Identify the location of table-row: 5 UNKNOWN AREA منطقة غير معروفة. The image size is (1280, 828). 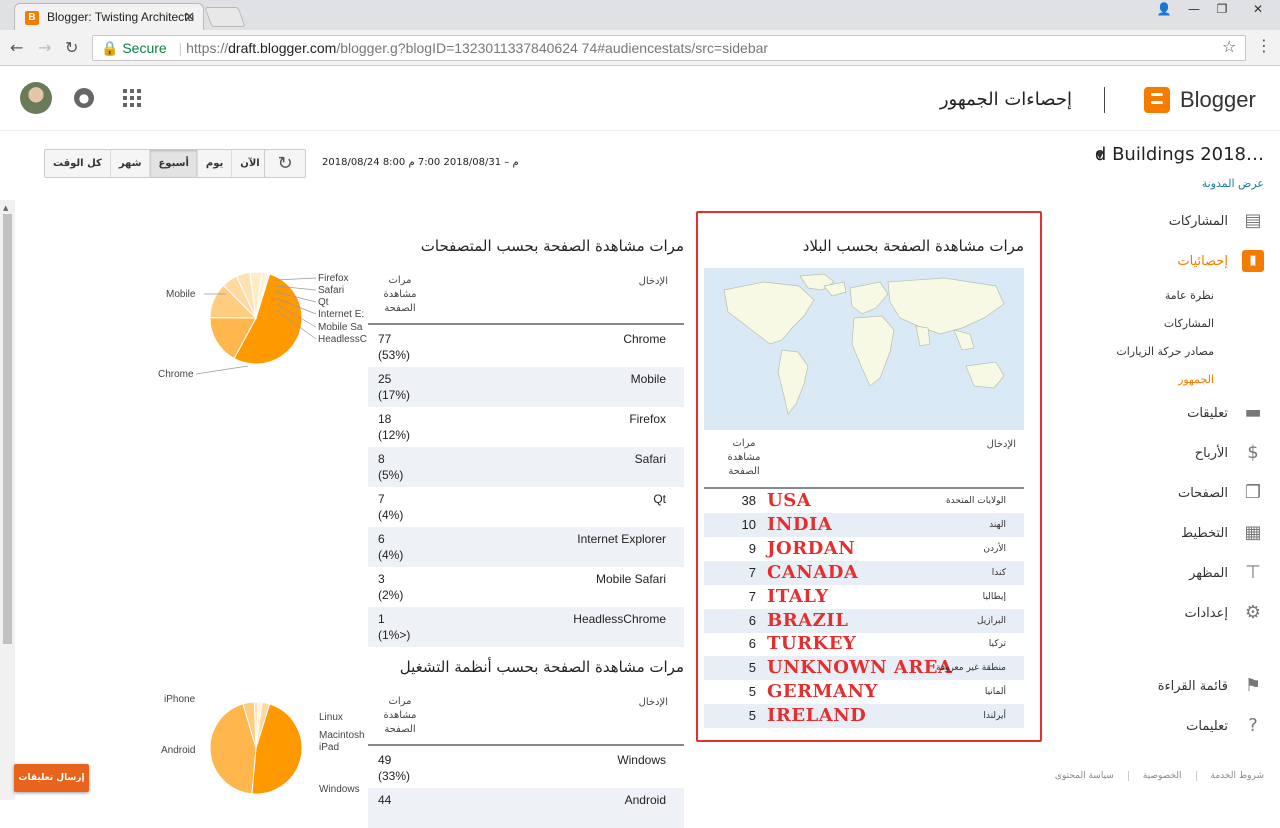
(864, 668).